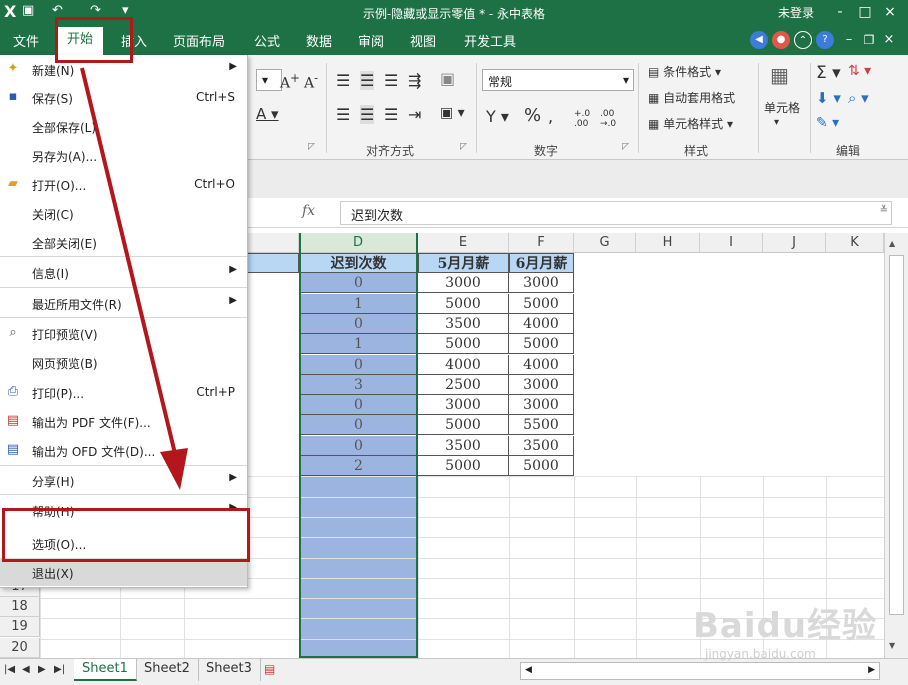 The image size is (908, 685). Describe the element at coordinates (625, 147) in the screenshot. I see `number-launcher-icon: ◸` at that location.